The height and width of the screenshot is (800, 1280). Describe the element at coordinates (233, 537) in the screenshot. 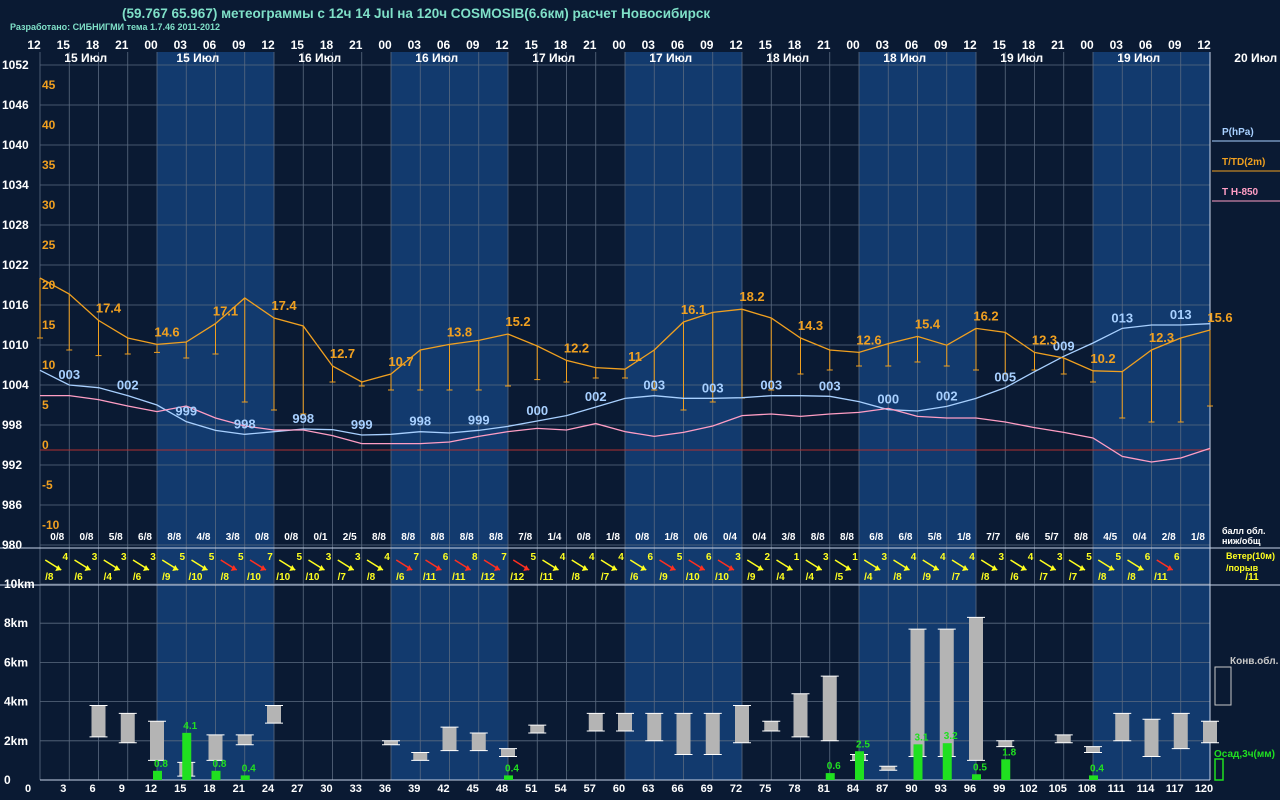

I see `cloud-cover-label: 3/8` at that location.